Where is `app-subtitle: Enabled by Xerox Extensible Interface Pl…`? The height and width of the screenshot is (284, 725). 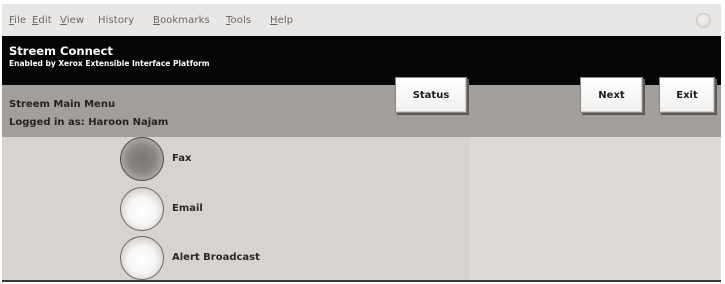 app-subtitle: Enabled by Xerox Extensible Interface Pl… is located at coordinates (109, 63).